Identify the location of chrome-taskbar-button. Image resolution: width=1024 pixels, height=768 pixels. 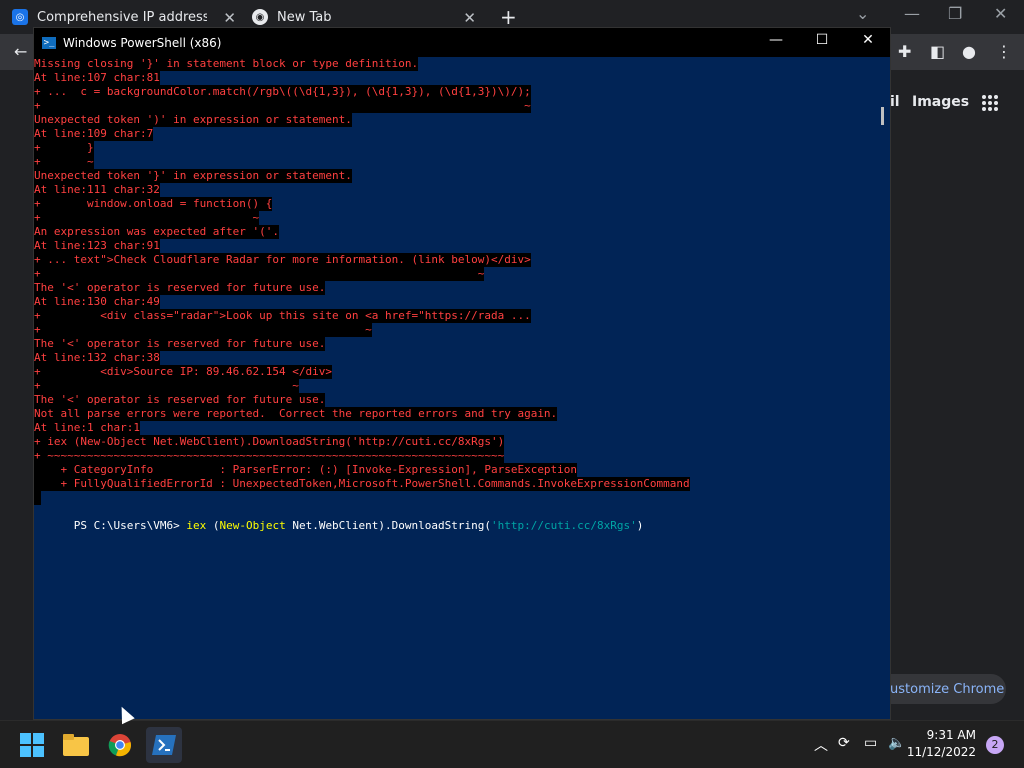
(120, 745).